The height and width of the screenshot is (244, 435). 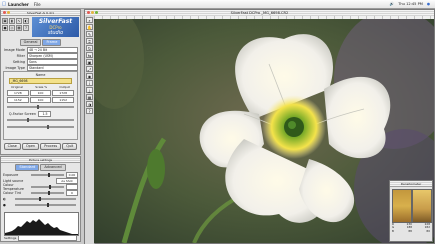 What do you see at coordinates (63, 93) in the screenshot?
I see `output-width-field: 1728` at bounding box center [63, 93].